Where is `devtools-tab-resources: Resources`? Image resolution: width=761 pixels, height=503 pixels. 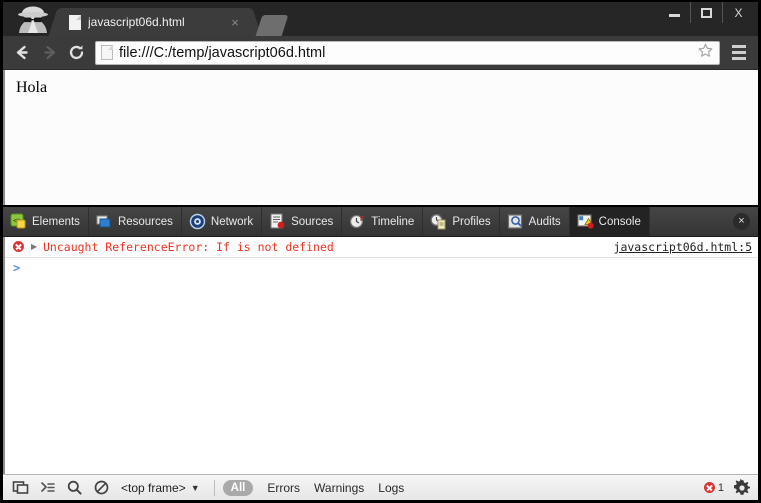 devtools-tab-resources: Resources is located at coordinates (135, 221).